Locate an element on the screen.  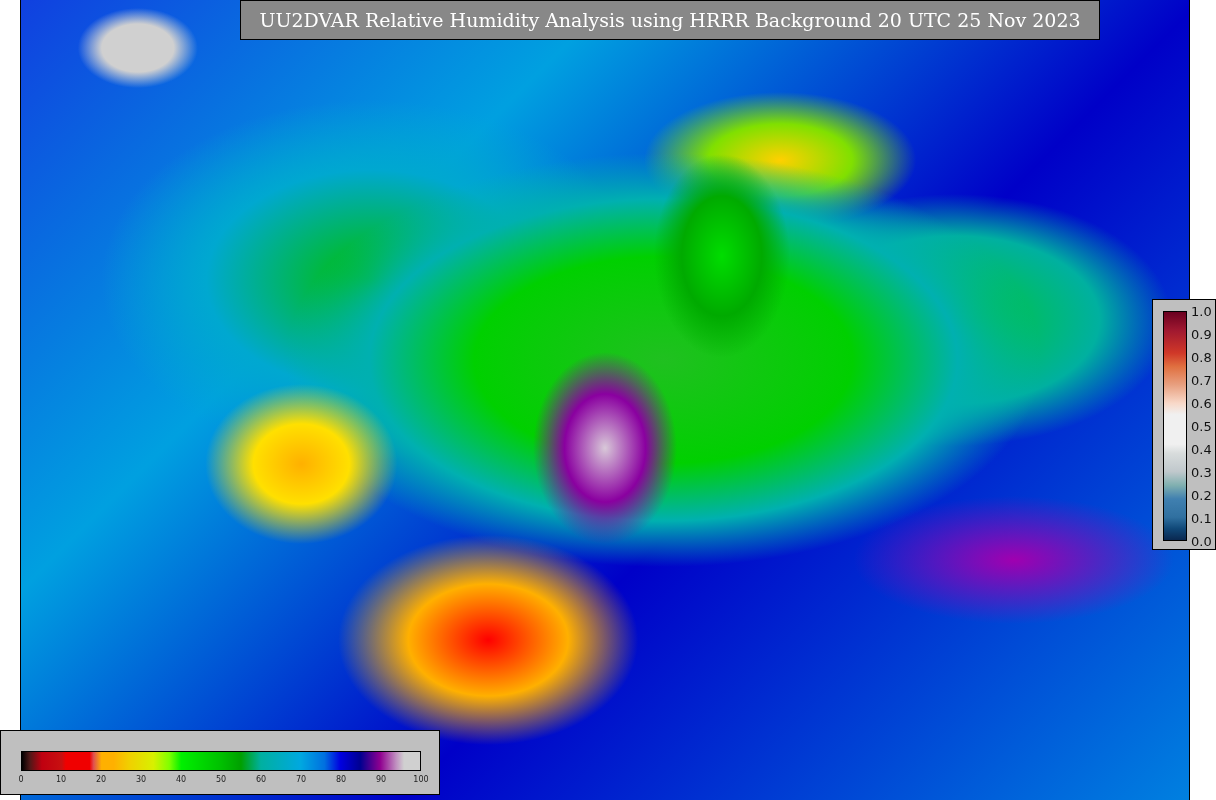
tick-label: 80 is located at coordinates (341, 779).